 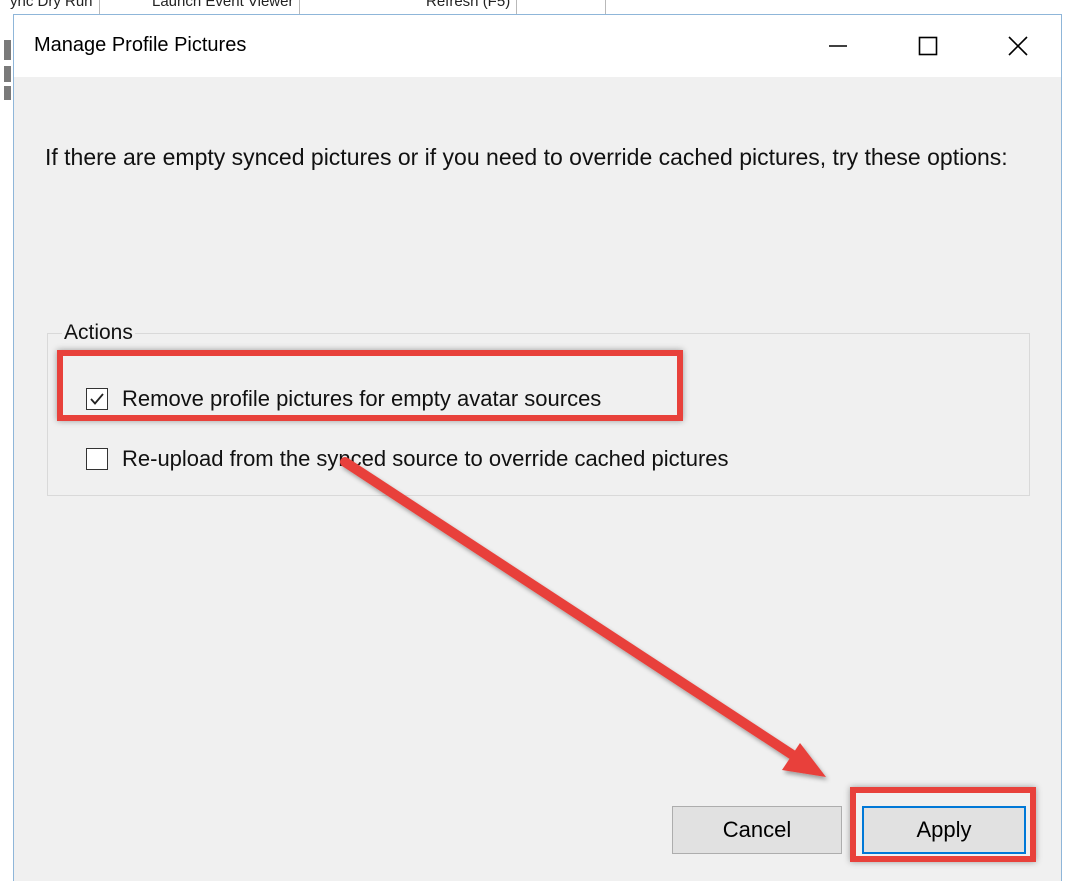 I want to click on minimize-button, so click(x=838, y=46).